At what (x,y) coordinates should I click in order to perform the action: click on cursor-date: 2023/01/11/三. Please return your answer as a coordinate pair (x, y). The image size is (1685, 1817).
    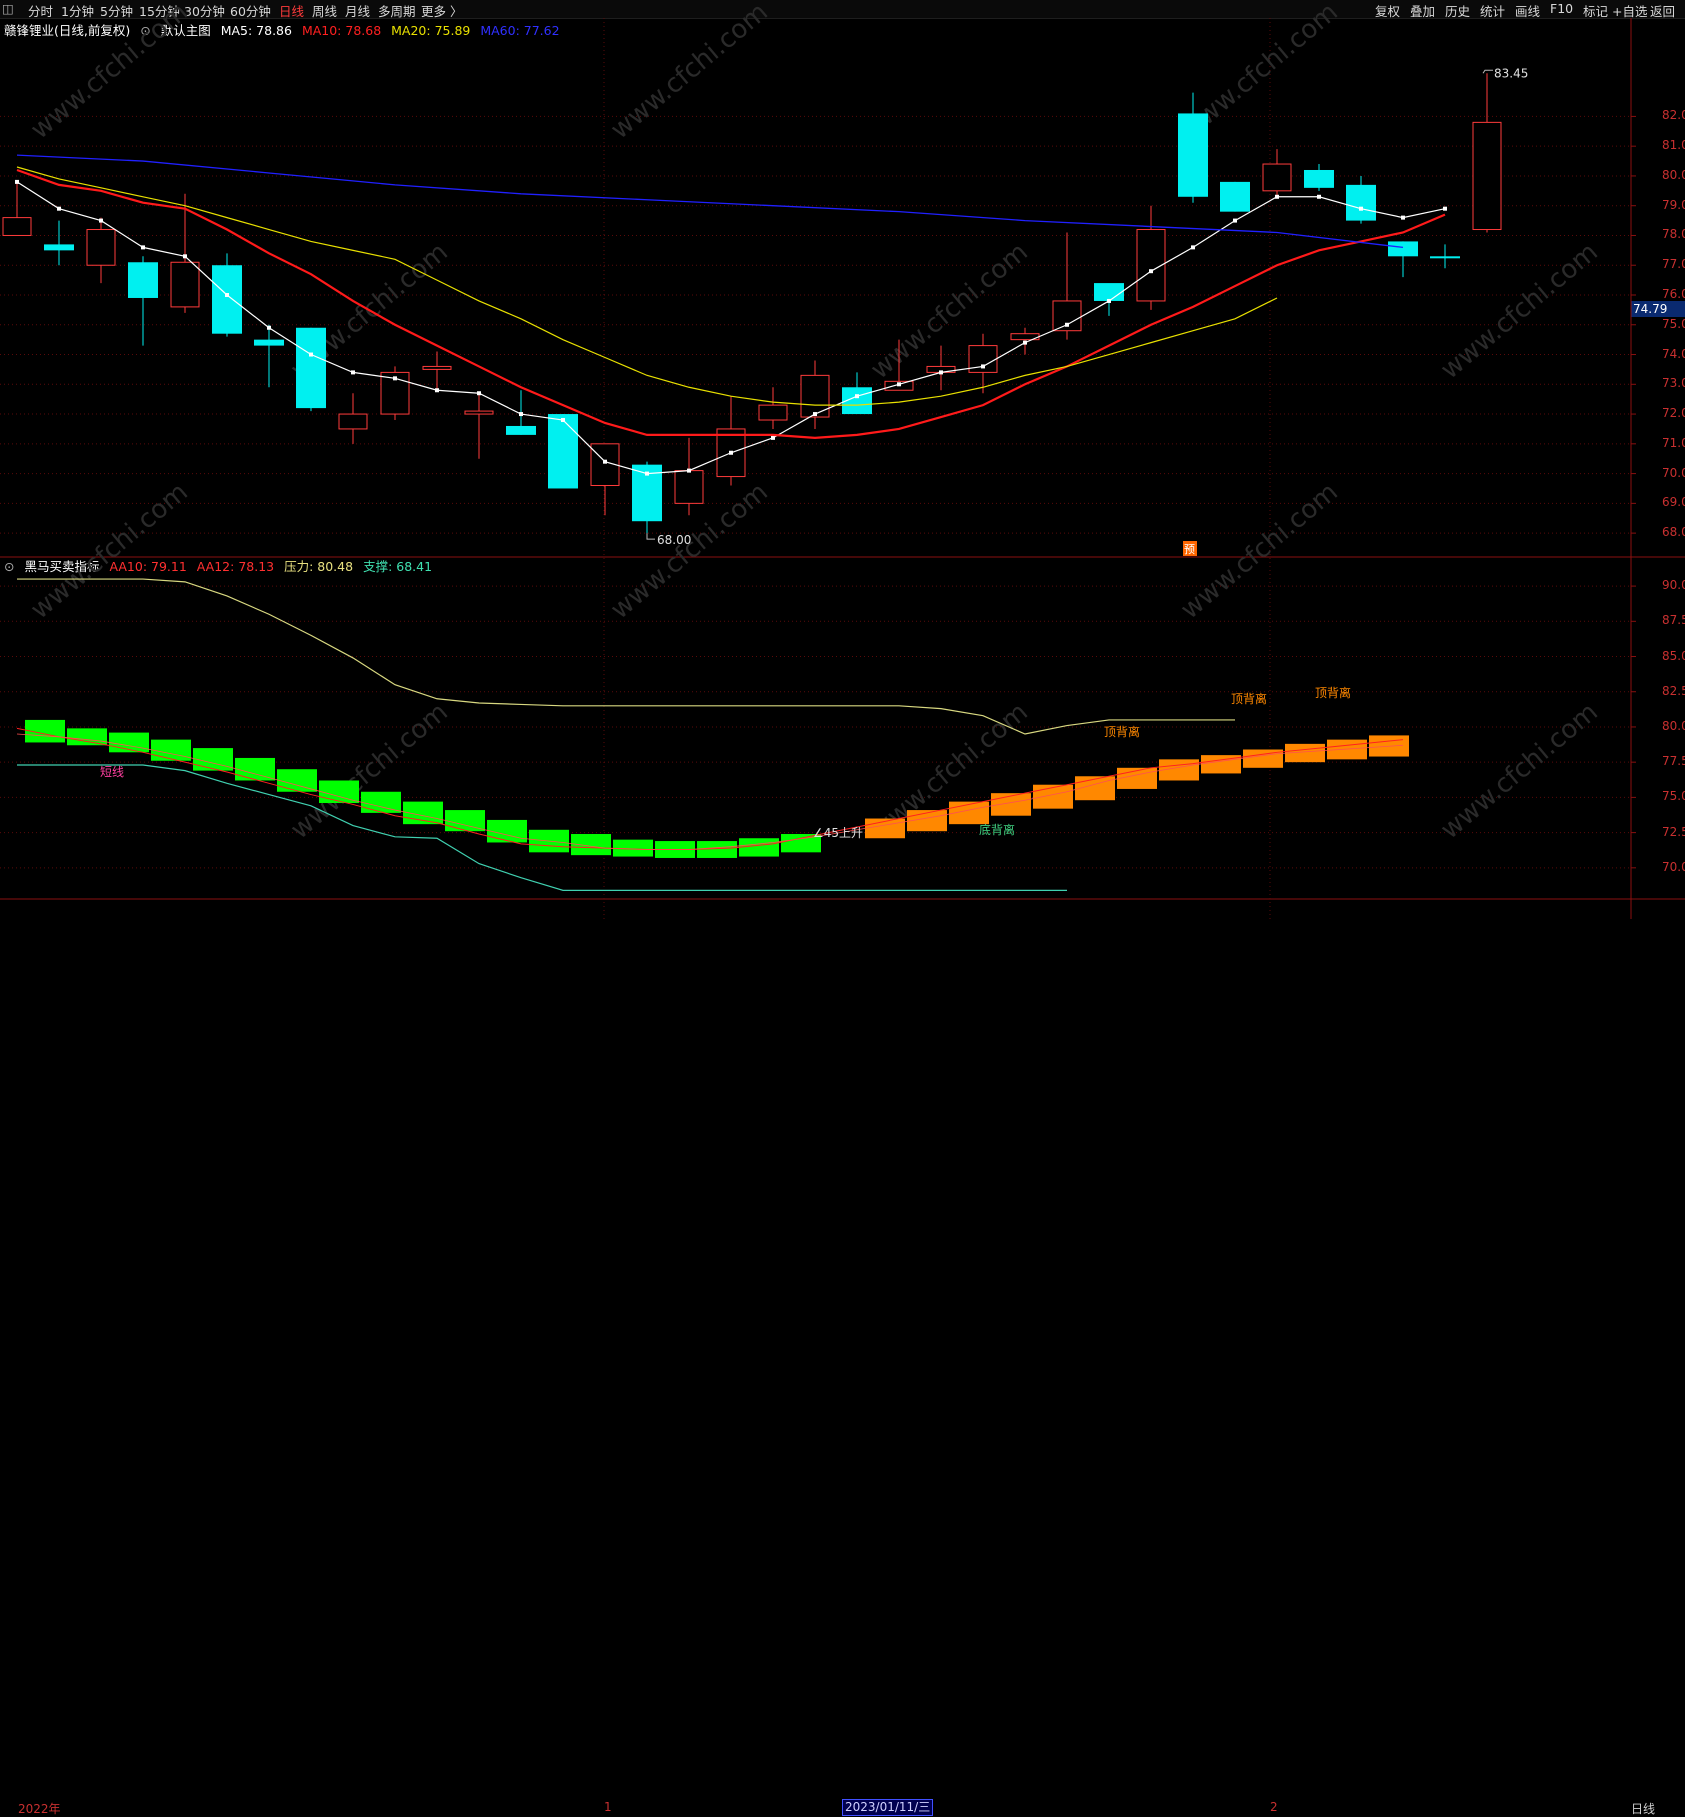
    Looking at the image, I should click on (888, 1807).